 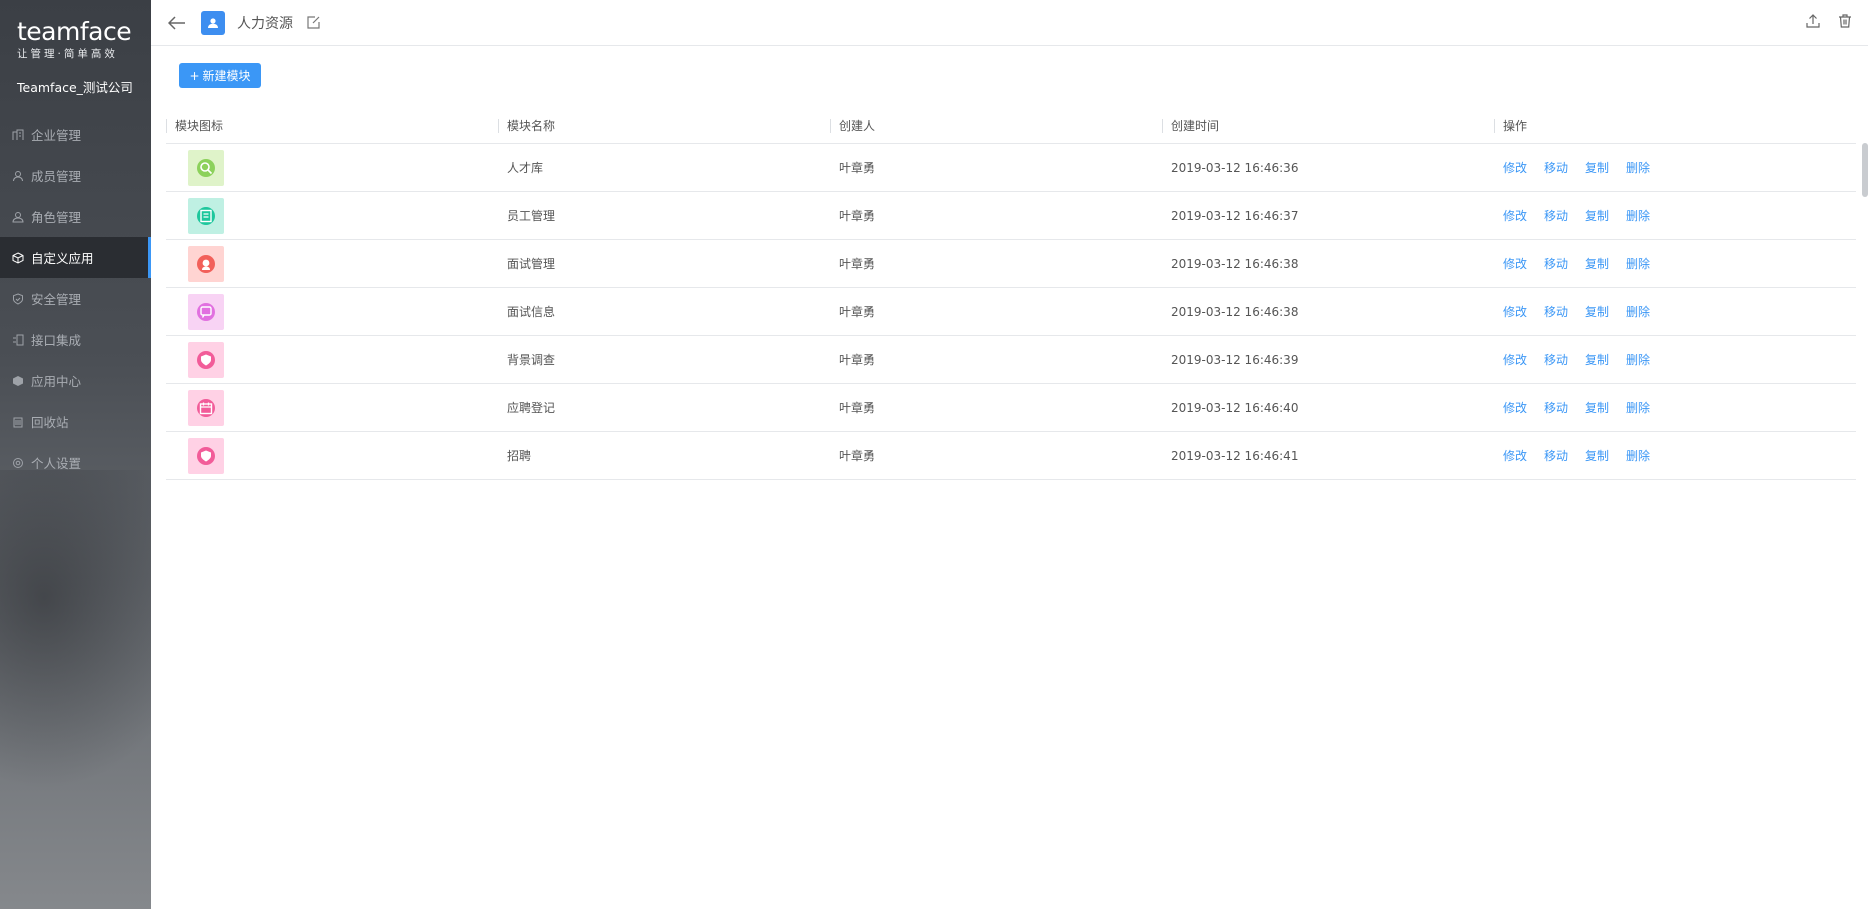 I want to click on sidebar-item-label: 安全管理, so click(x=56, y=299).